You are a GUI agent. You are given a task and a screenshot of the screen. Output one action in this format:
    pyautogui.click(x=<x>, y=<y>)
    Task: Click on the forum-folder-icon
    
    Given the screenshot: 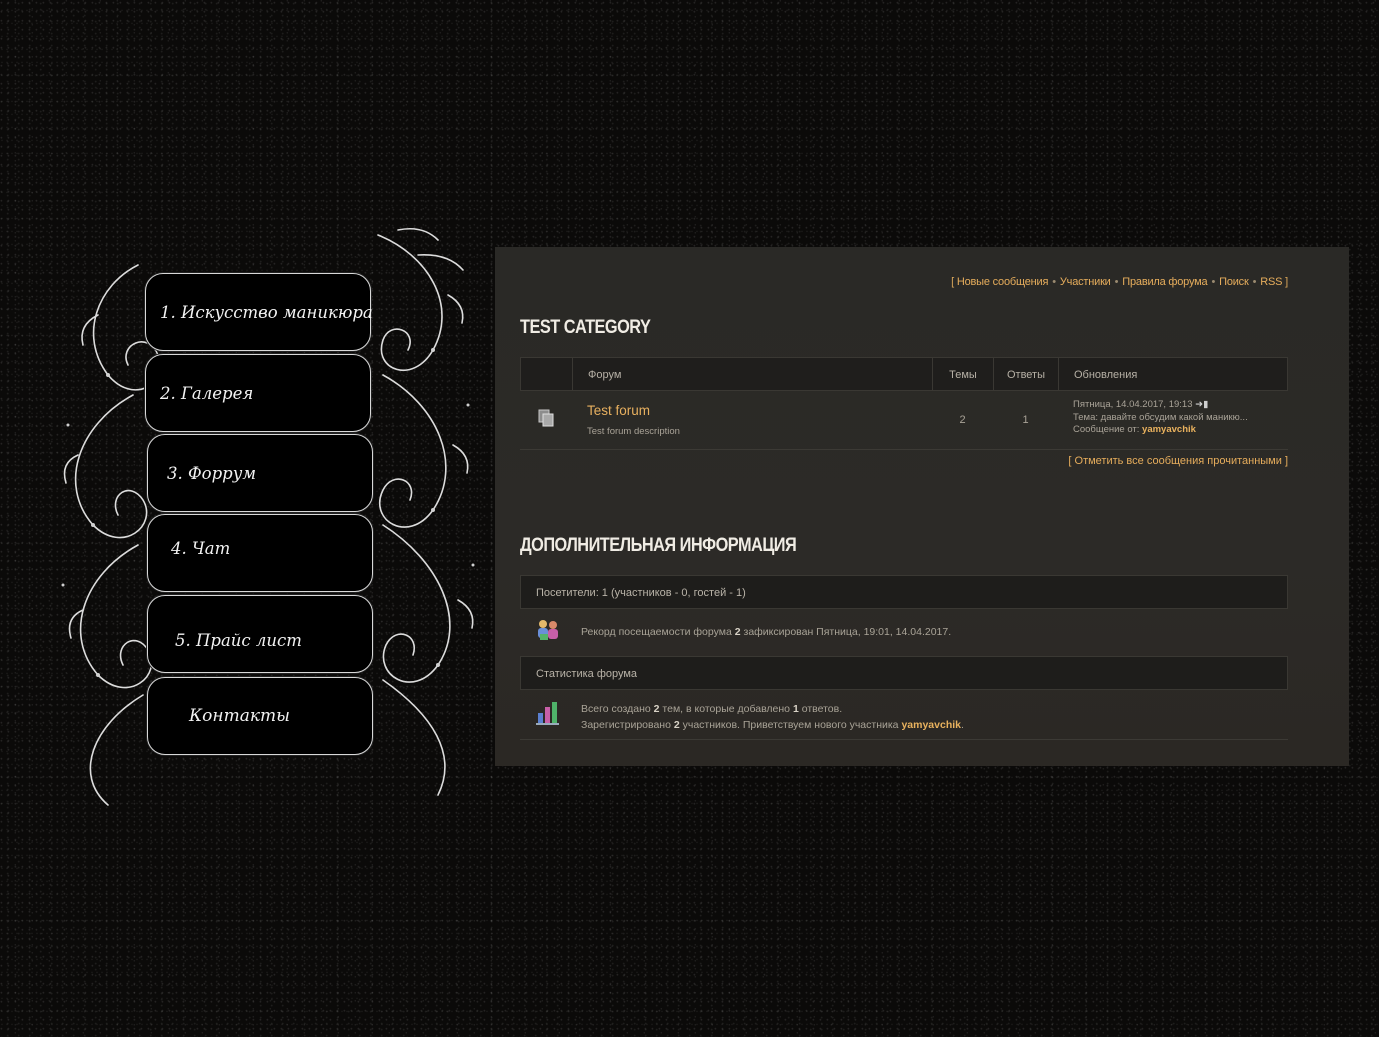 What is the action you would take?
    pyautogui.click(x=546, y=418)
    